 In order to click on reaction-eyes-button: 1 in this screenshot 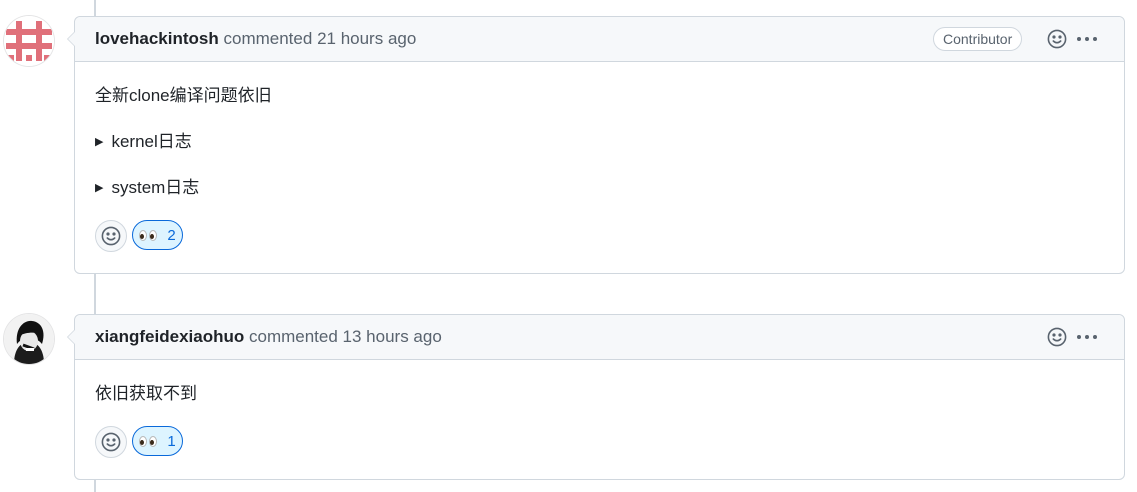, I will do `click(157, 441)`.